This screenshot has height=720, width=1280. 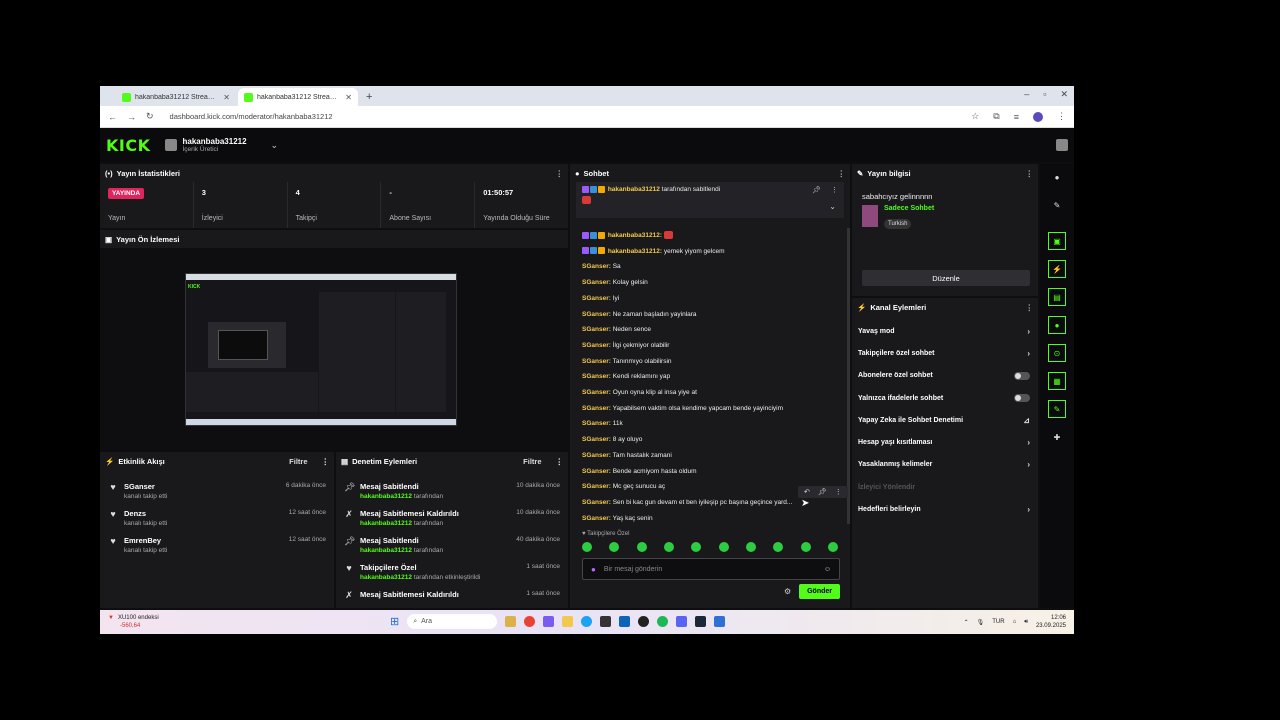 I want to click on add-widget-icon: ✚, so click(x=1057, y=437).